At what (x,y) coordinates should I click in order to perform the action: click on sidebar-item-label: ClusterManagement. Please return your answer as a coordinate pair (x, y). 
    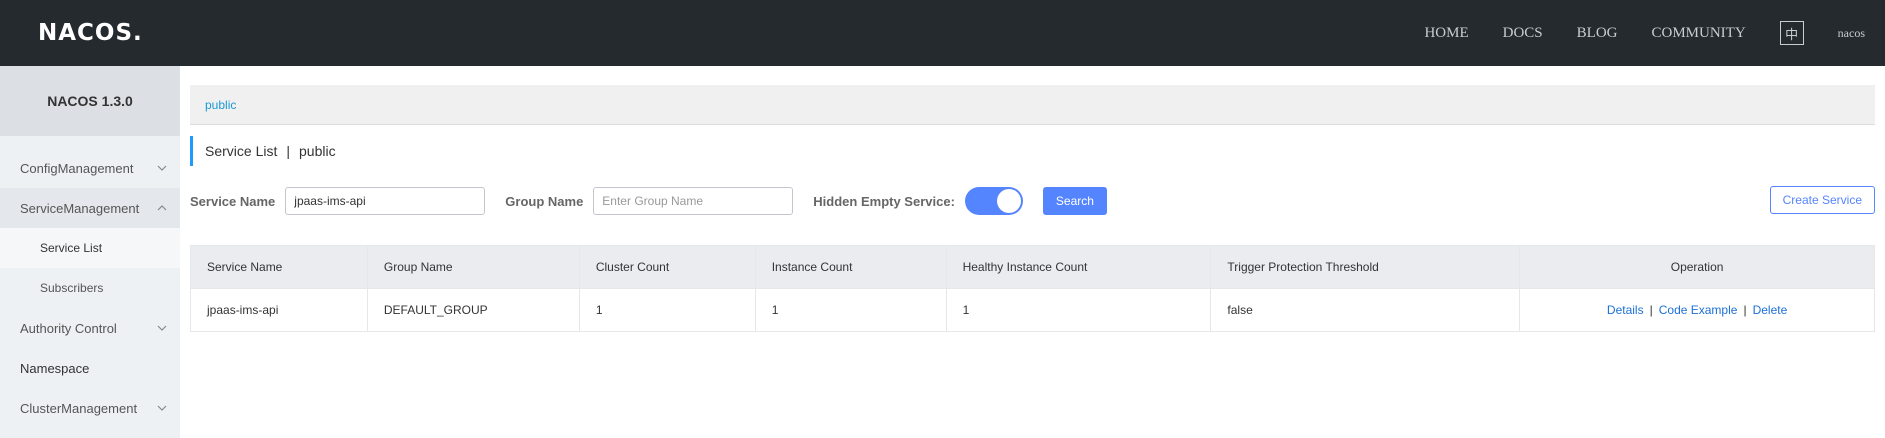
    Looking at the image, I should click on (79, 408).